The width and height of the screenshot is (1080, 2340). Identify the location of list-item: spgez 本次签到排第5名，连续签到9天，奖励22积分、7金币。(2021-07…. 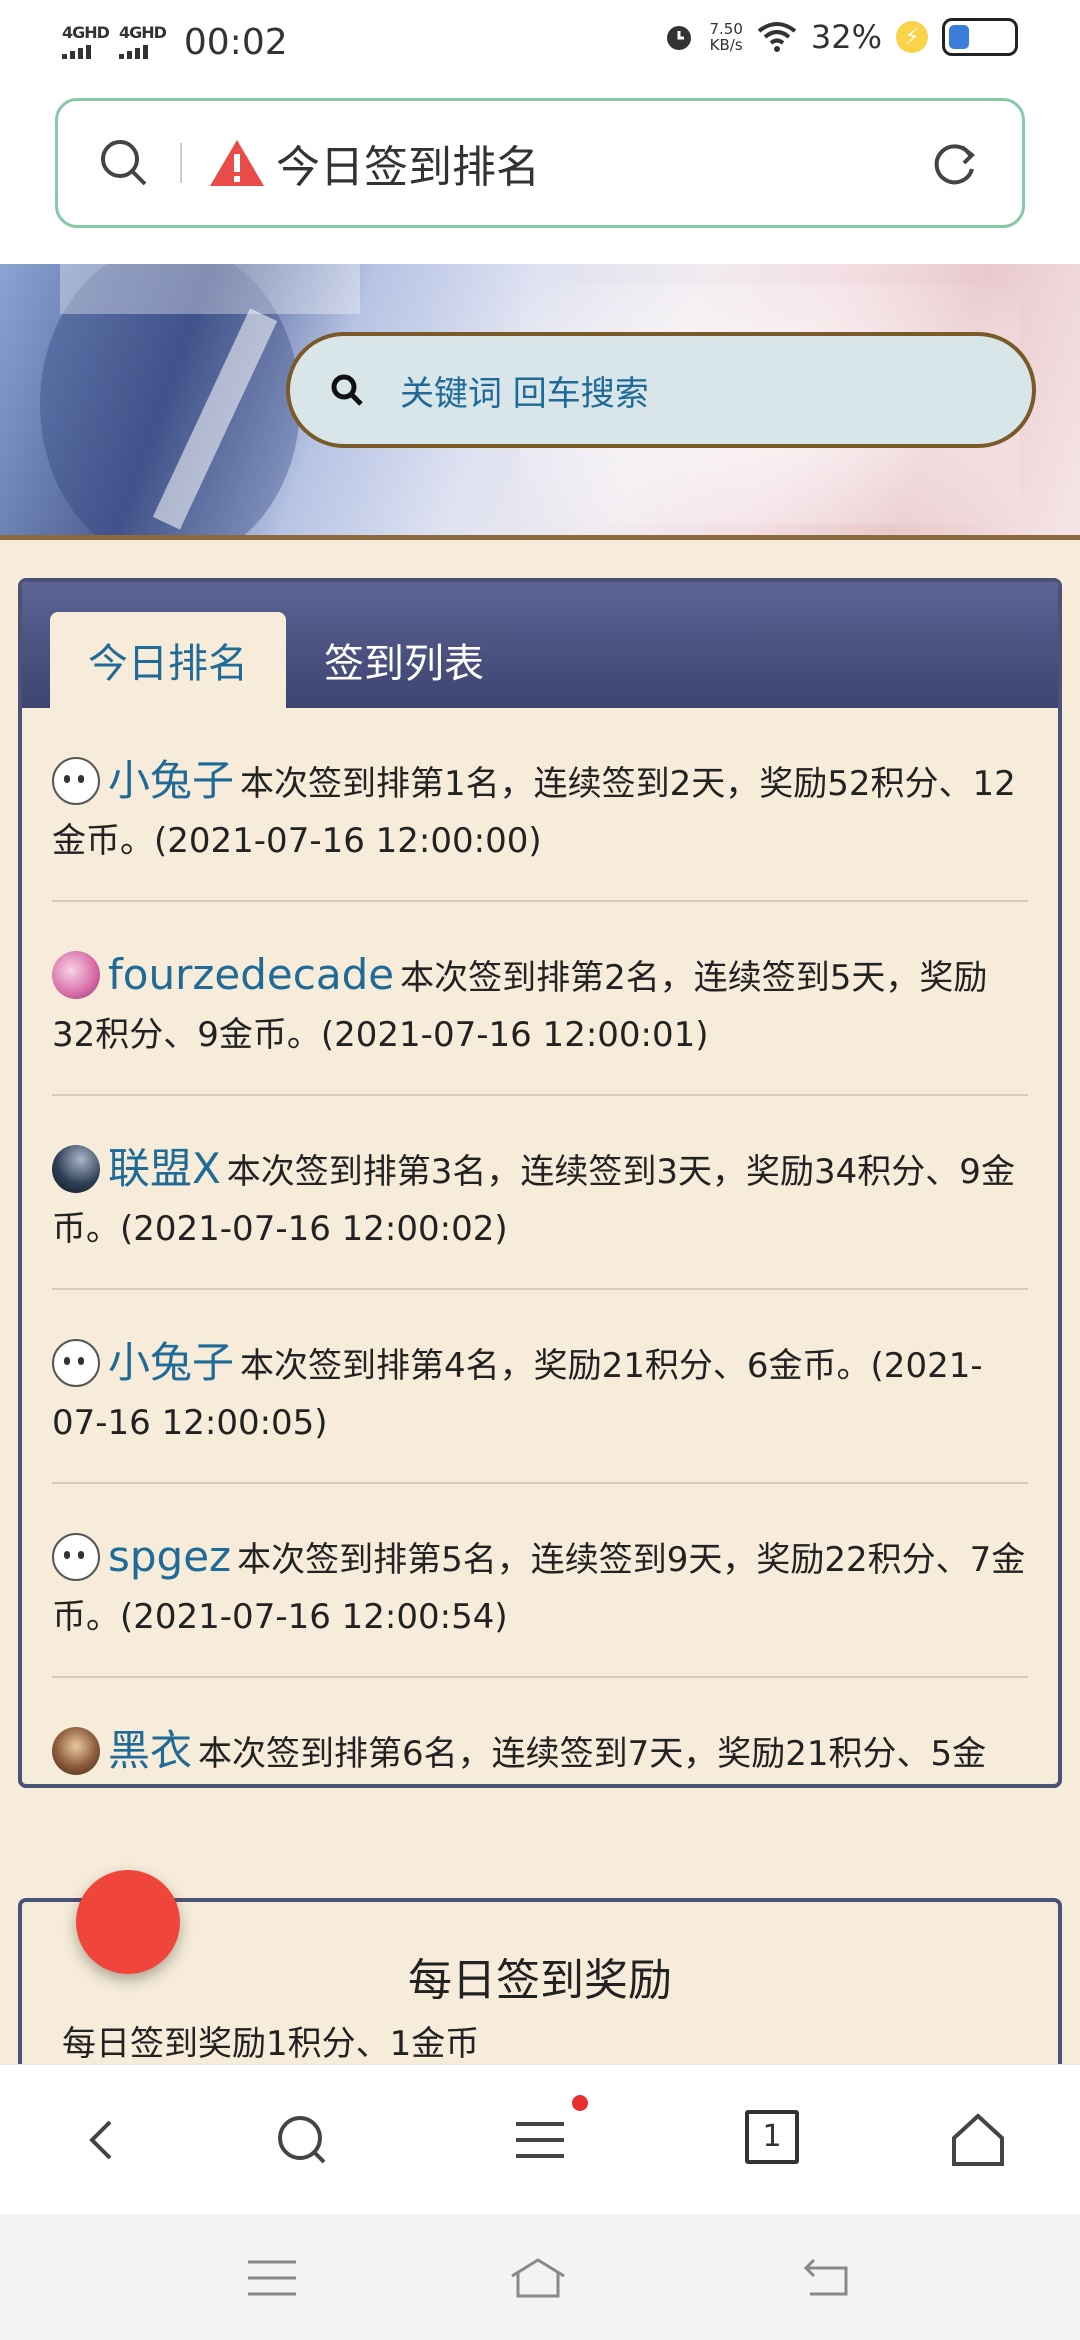
(540, 1581).